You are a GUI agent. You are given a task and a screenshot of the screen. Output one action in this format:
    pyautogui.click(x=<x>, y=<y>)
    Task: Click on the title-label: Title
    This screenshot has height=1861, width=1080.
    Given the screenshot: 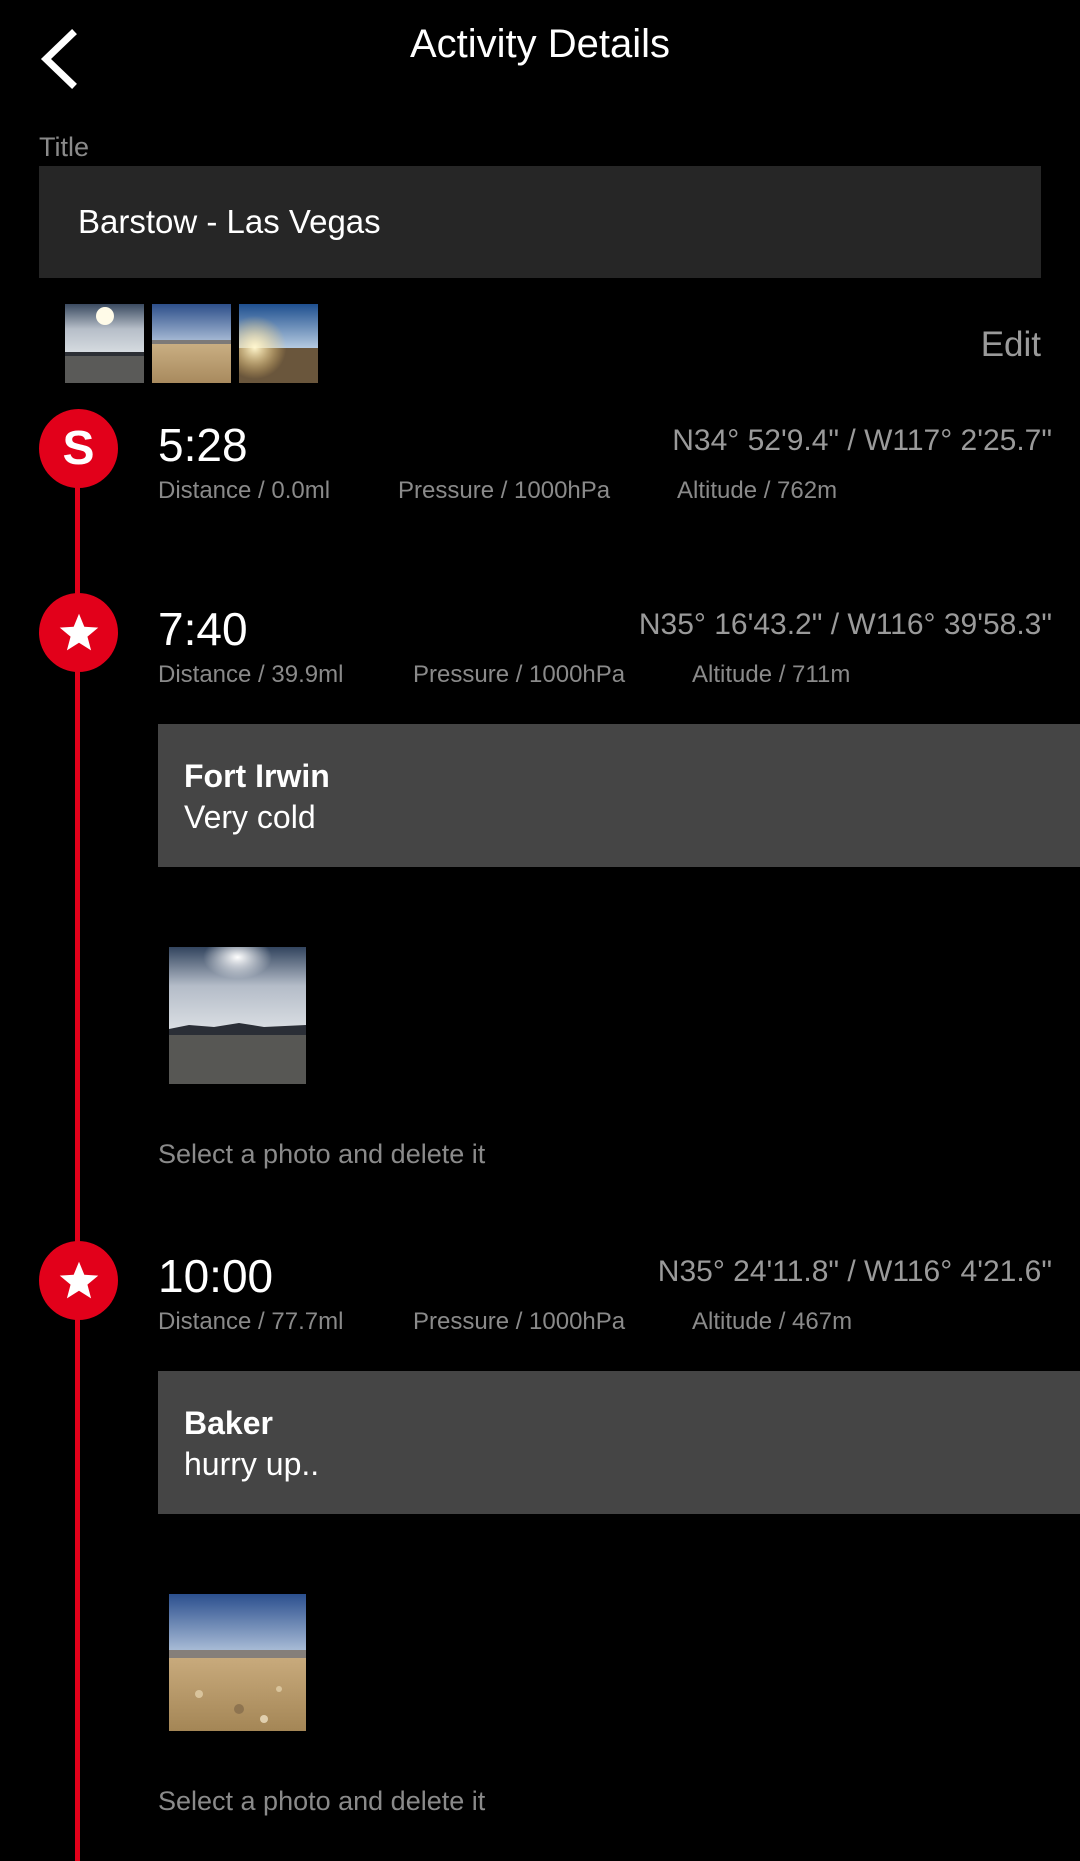 What is the action you would take?
    pyautogui.click(x=64, y=147)
    